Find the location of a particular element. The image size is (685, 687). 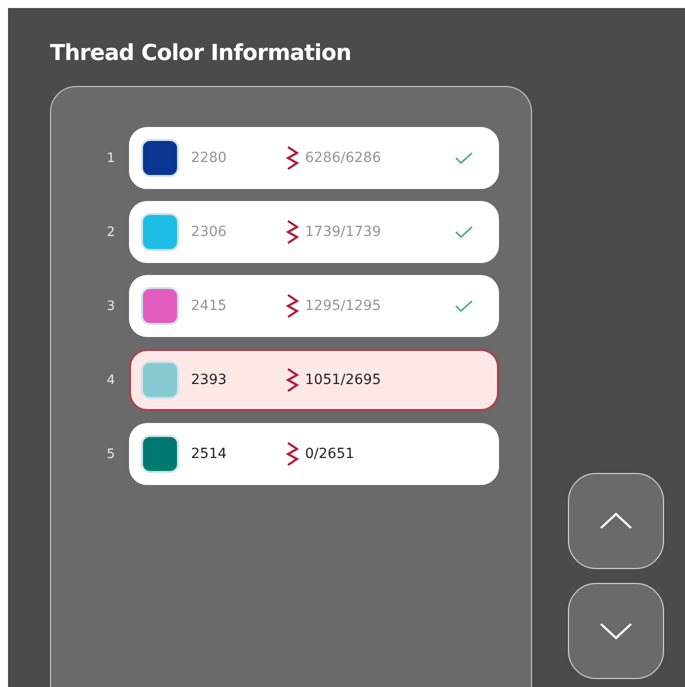

chevron-down-icon is located at coordinates (616, 631).